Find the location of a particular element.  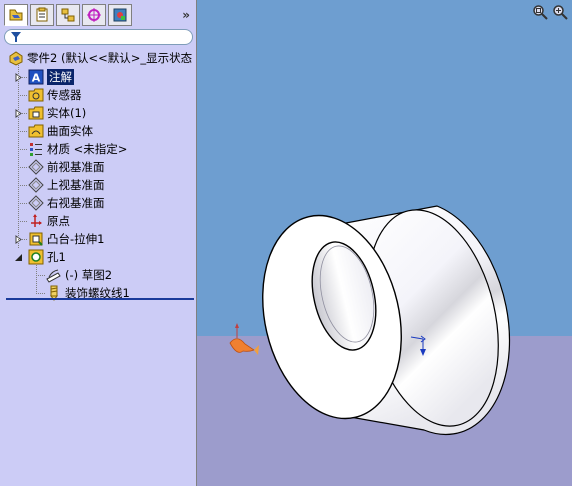

tree-connector-lines is located at coordinates (32, 179).